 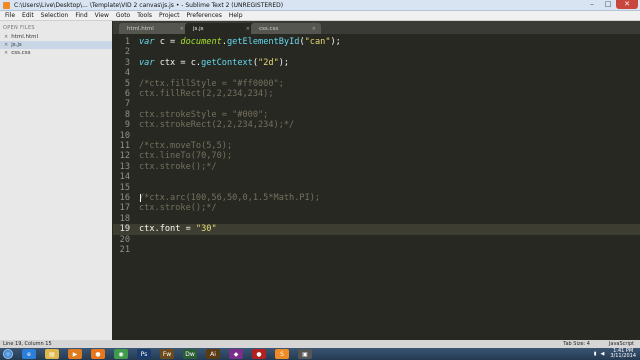 I want to click on line-number: 15, so click(x=124, y=187).